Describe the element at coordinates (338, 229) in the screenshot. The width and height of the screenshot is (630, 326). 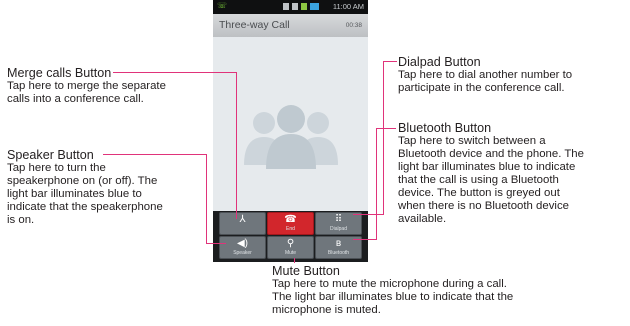
I see `dialpad-label: Dialpad` at that location.